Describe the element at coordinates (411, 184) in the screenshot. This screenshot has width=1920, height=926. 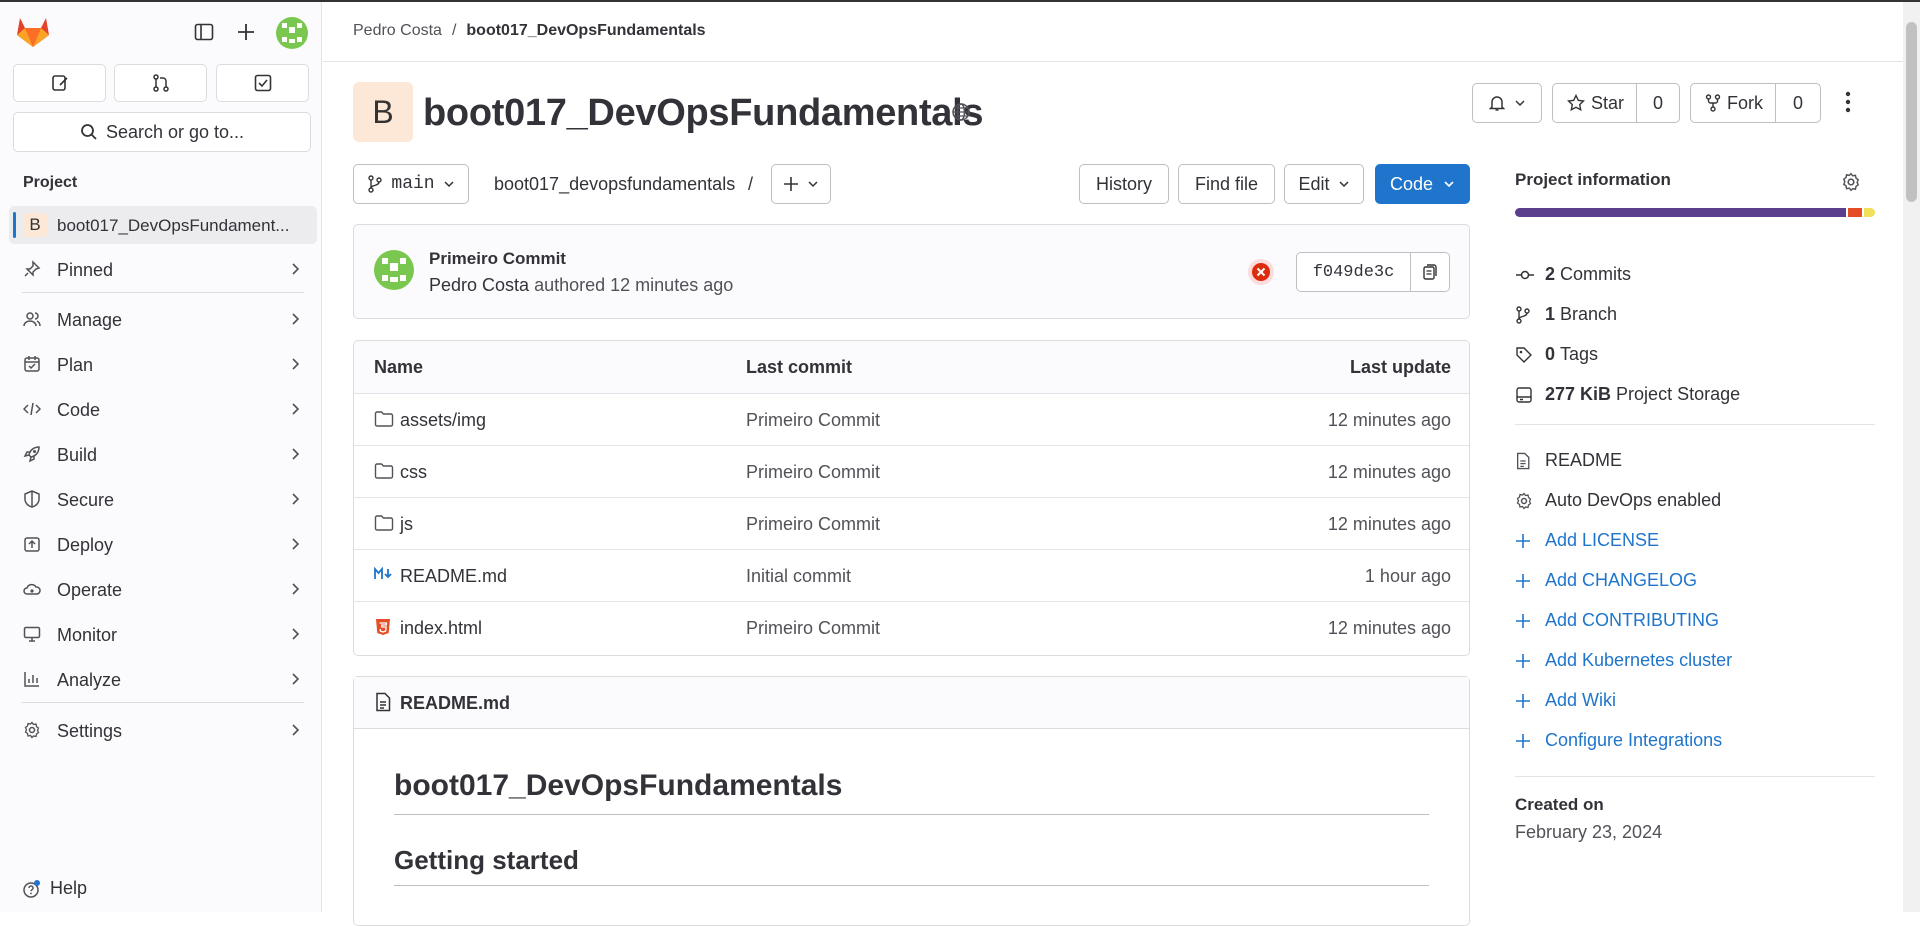
I see `branch-selector: main` at that location.